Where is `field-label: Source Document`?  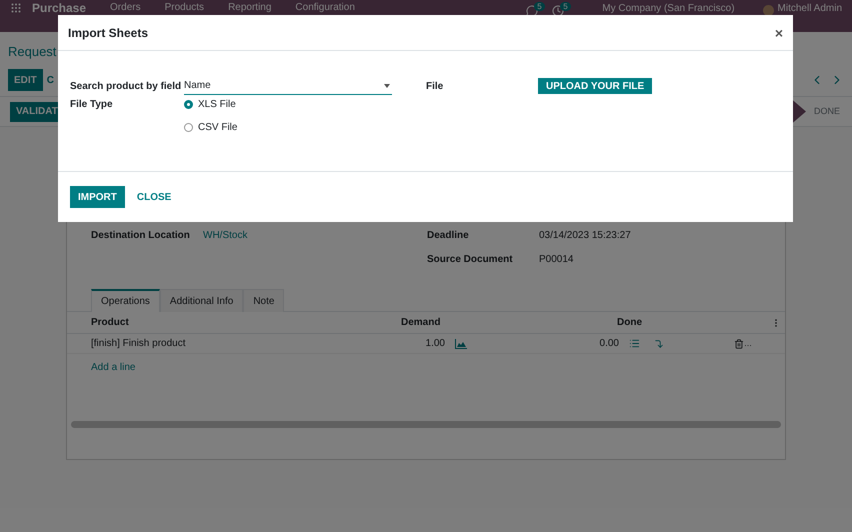 field-label: Source Document is located at coordinates (470, 260).